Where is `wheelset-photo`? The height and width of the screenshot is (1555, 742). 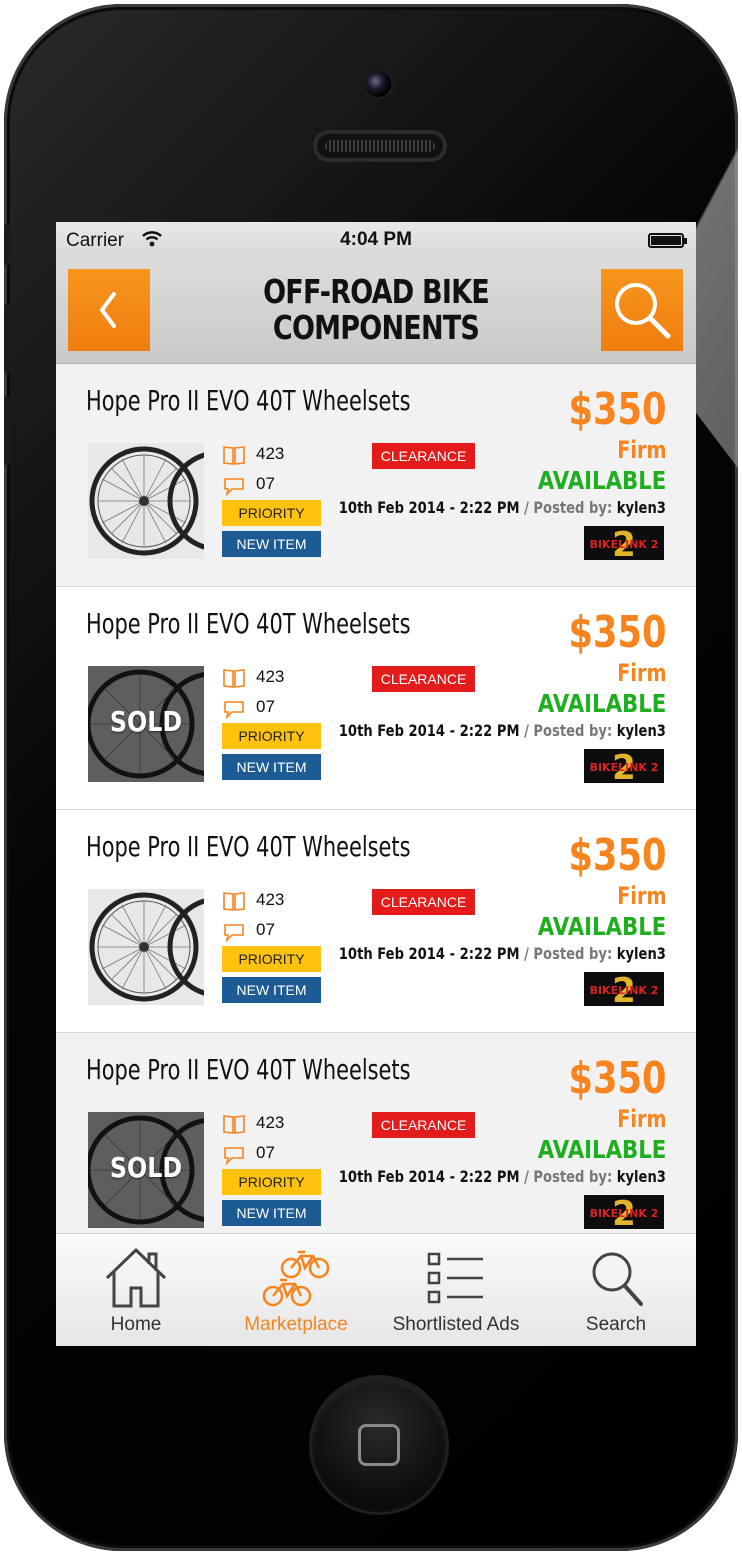 wheelset-photo is located at coordinates (146, 501).